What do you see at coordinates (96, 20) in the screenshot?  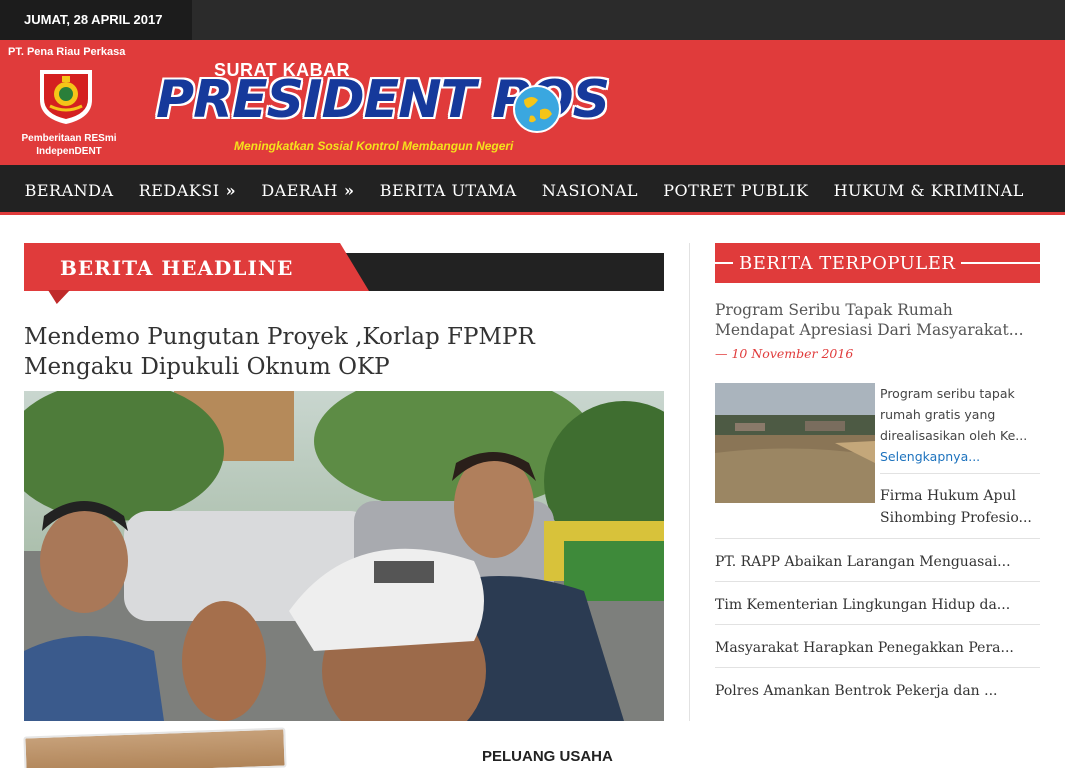 I see `current-date: JUMAT, 28 APRIL 2017` at bounding box center [96, 20].